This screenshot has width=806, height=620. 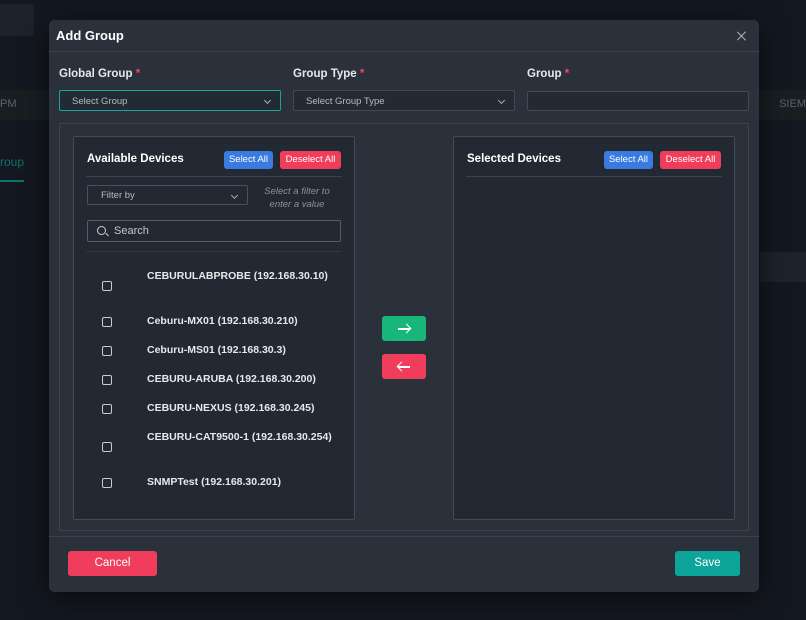 What do you see at coordinates (325, 74) in the screenshot?
I see `group-type-label-text: Group Type` at bounding box center [325, 74].